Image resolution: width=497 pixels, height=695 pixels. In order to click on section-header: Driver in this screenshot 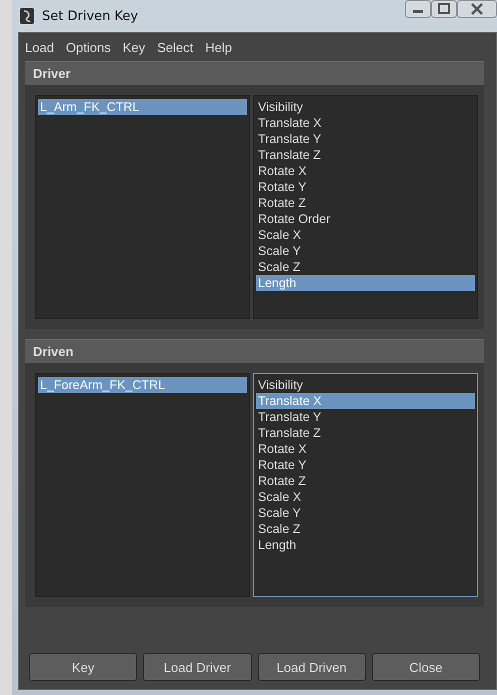, I will do `click(254, 73)`.